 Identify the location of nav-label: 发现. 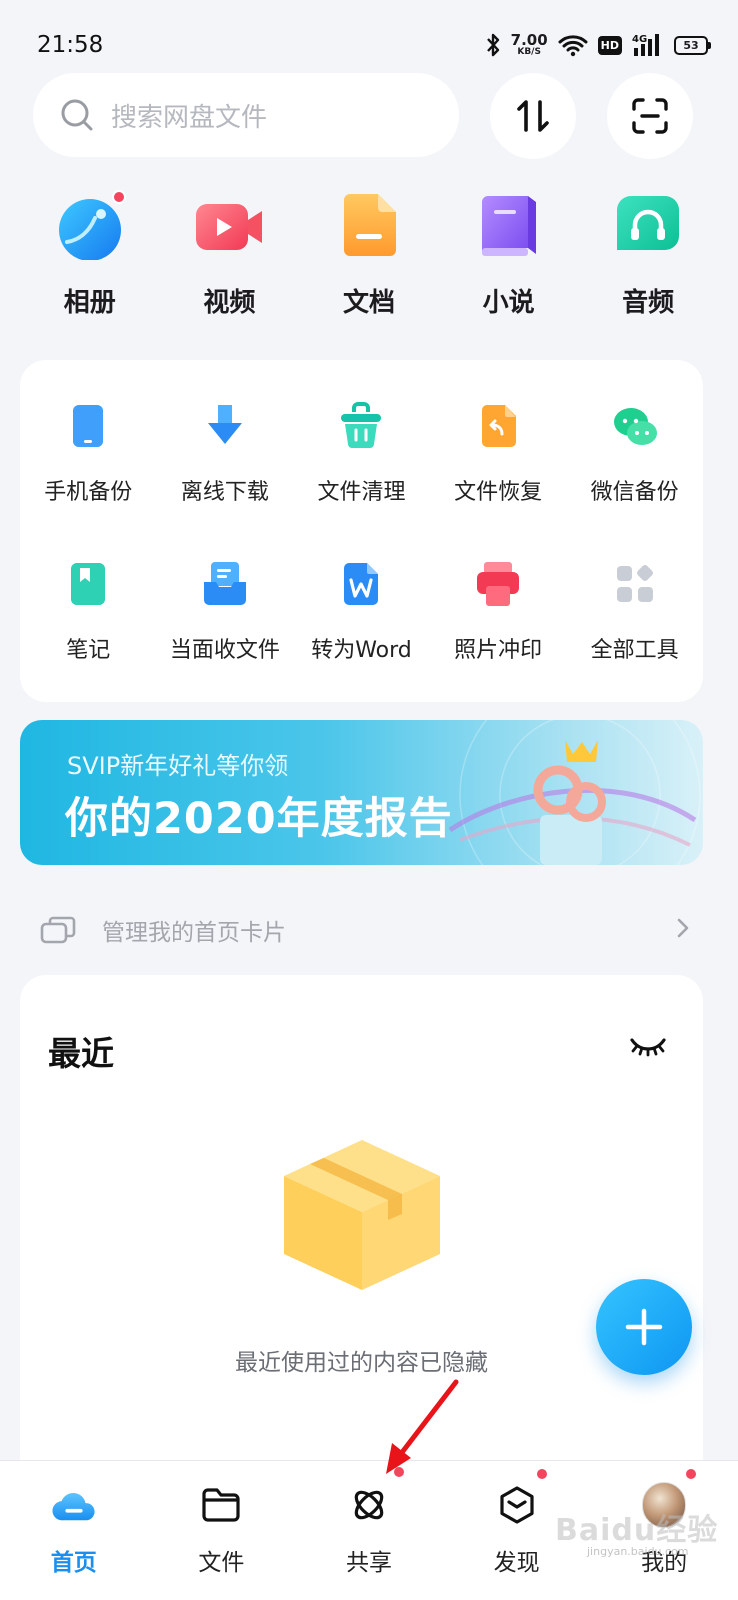
(516, 1563).